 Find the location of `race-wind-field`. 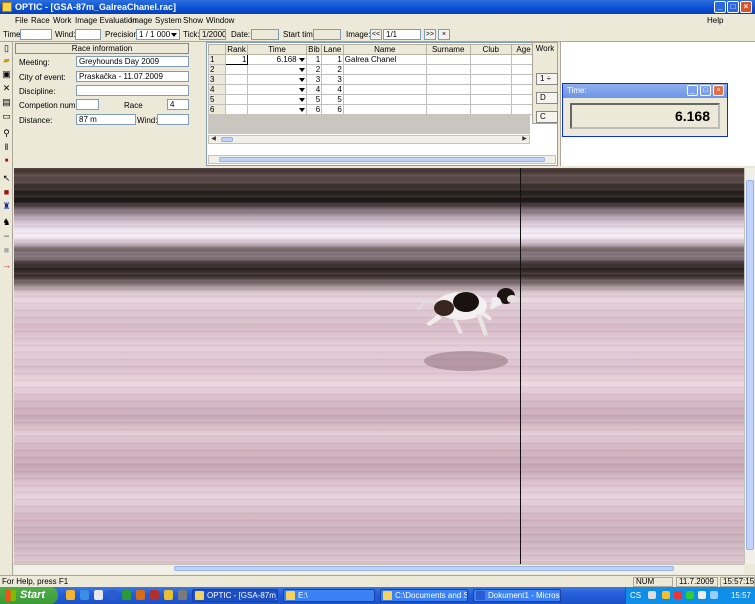

race-wind-field is located at coordinates (173, 119).